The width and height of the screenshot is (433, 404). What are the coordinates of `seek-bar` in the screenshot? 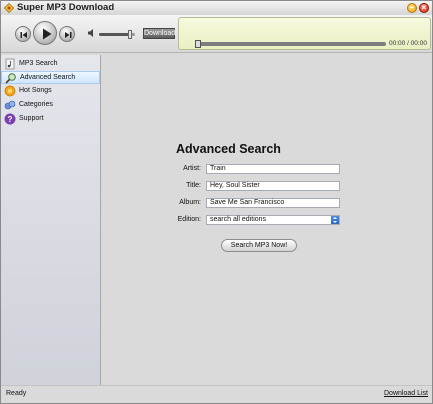 It's located at (290, 44).